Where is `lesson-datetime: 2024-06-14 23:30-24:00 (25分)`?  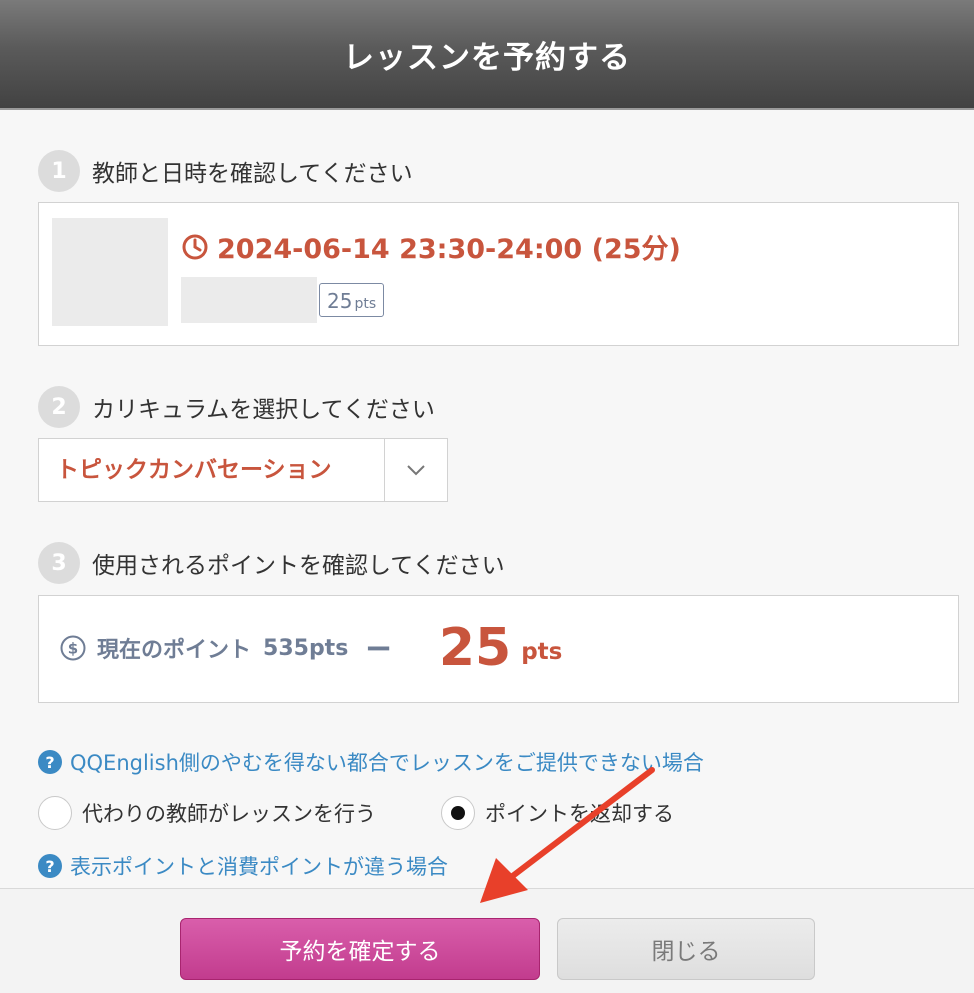
lesson-datetime: 2024-06-14 23:30-24:00 (25分) is located at coordinates (431, 246).